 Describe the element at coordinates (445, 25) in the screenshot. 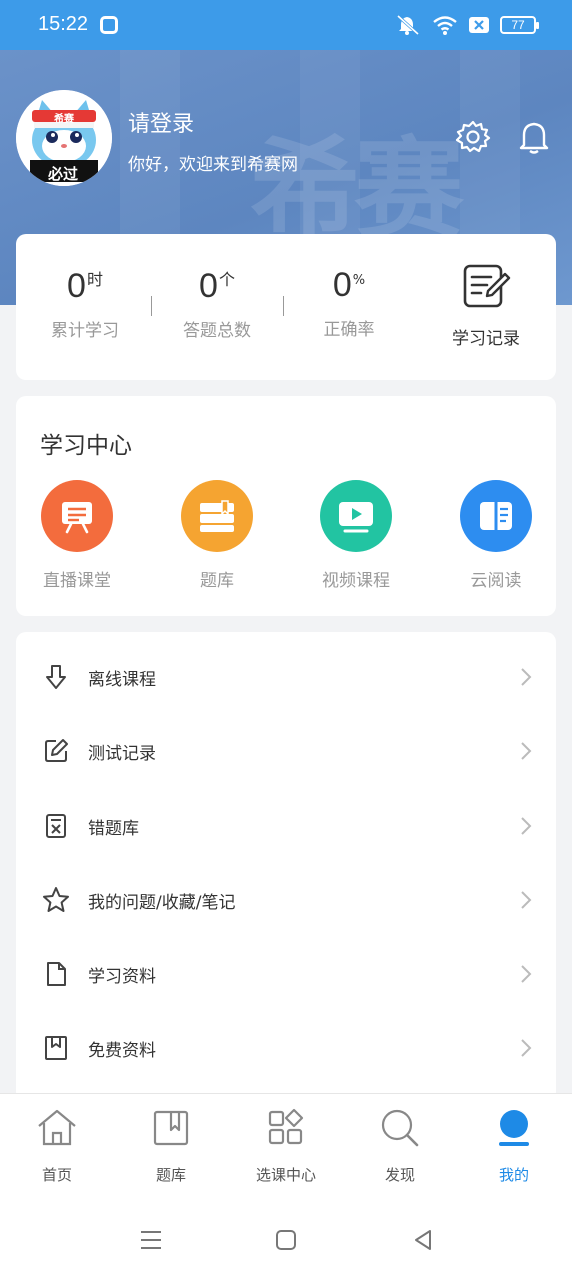

I see `wifi-icon` at that location.